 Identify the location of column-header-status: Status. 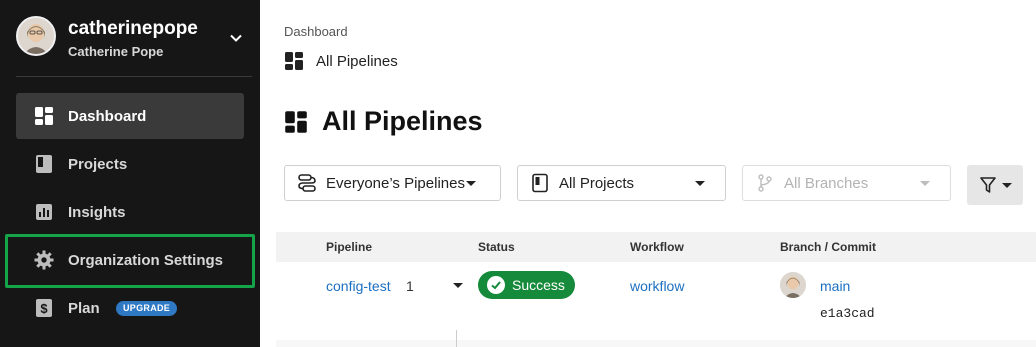
(496, 247).